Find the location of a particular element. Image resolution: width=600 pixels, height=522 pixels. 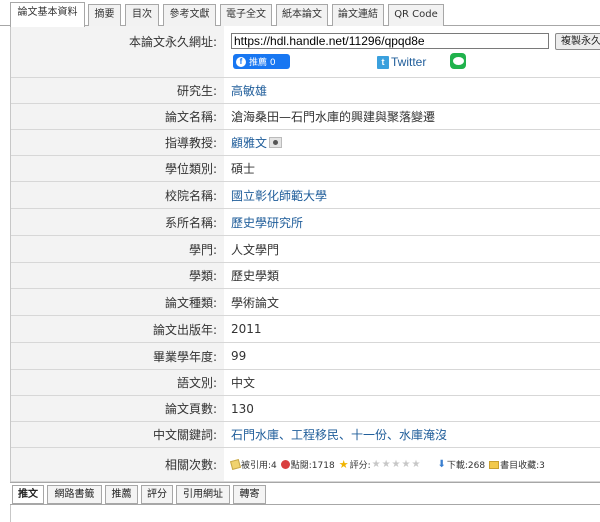

downloads-count: 下載:268 is located at coordinates (466, 466).